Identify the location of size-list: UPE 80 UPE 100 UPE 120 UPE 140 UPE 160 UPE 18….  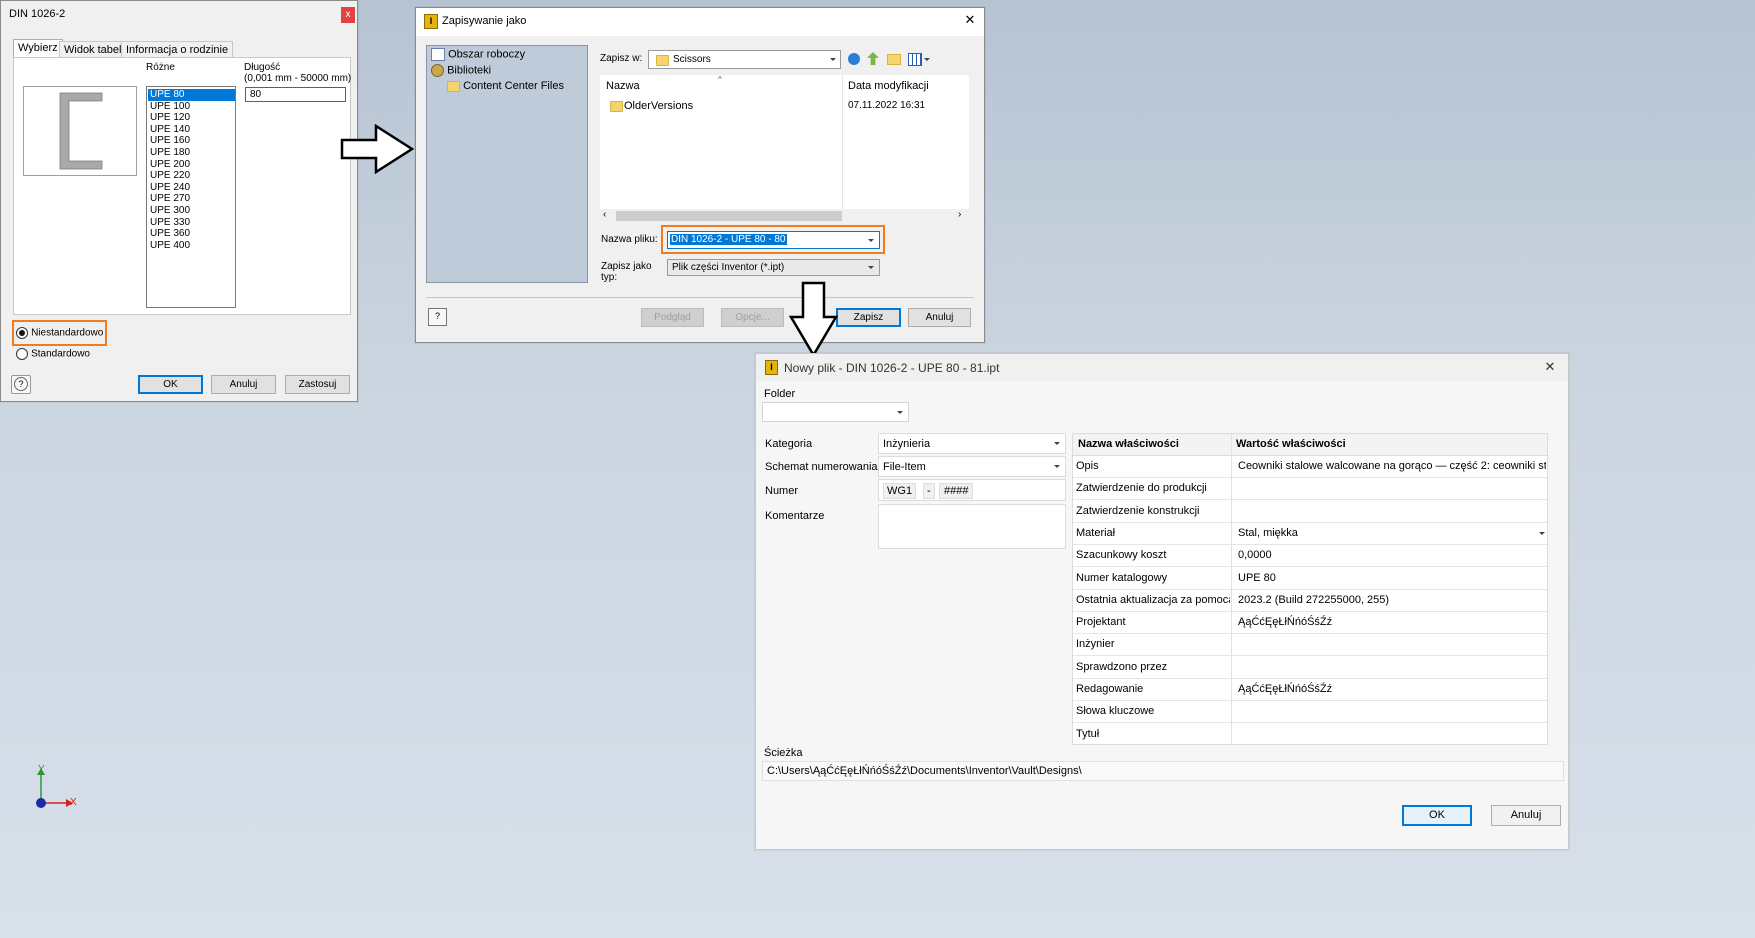
(191, 197).